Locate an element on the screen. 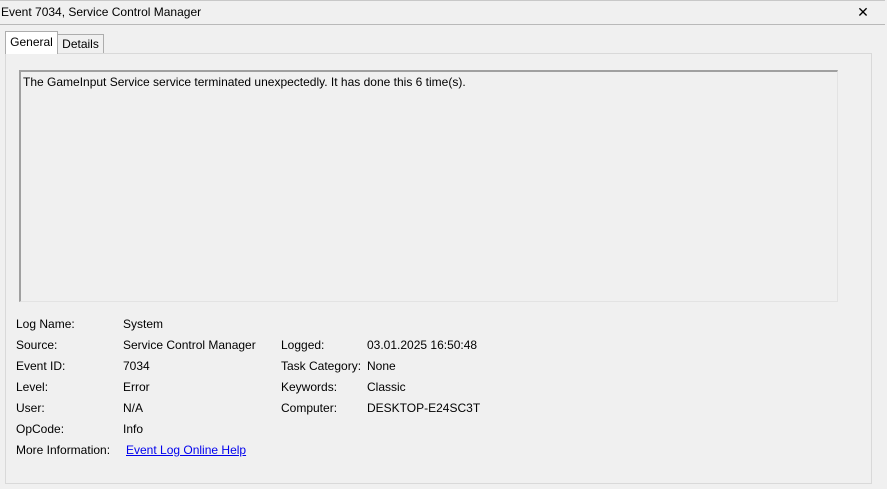 The width and height of the screenshot is (887, 489). task-category-label: Task Category: is located at coordinates (321, 366).